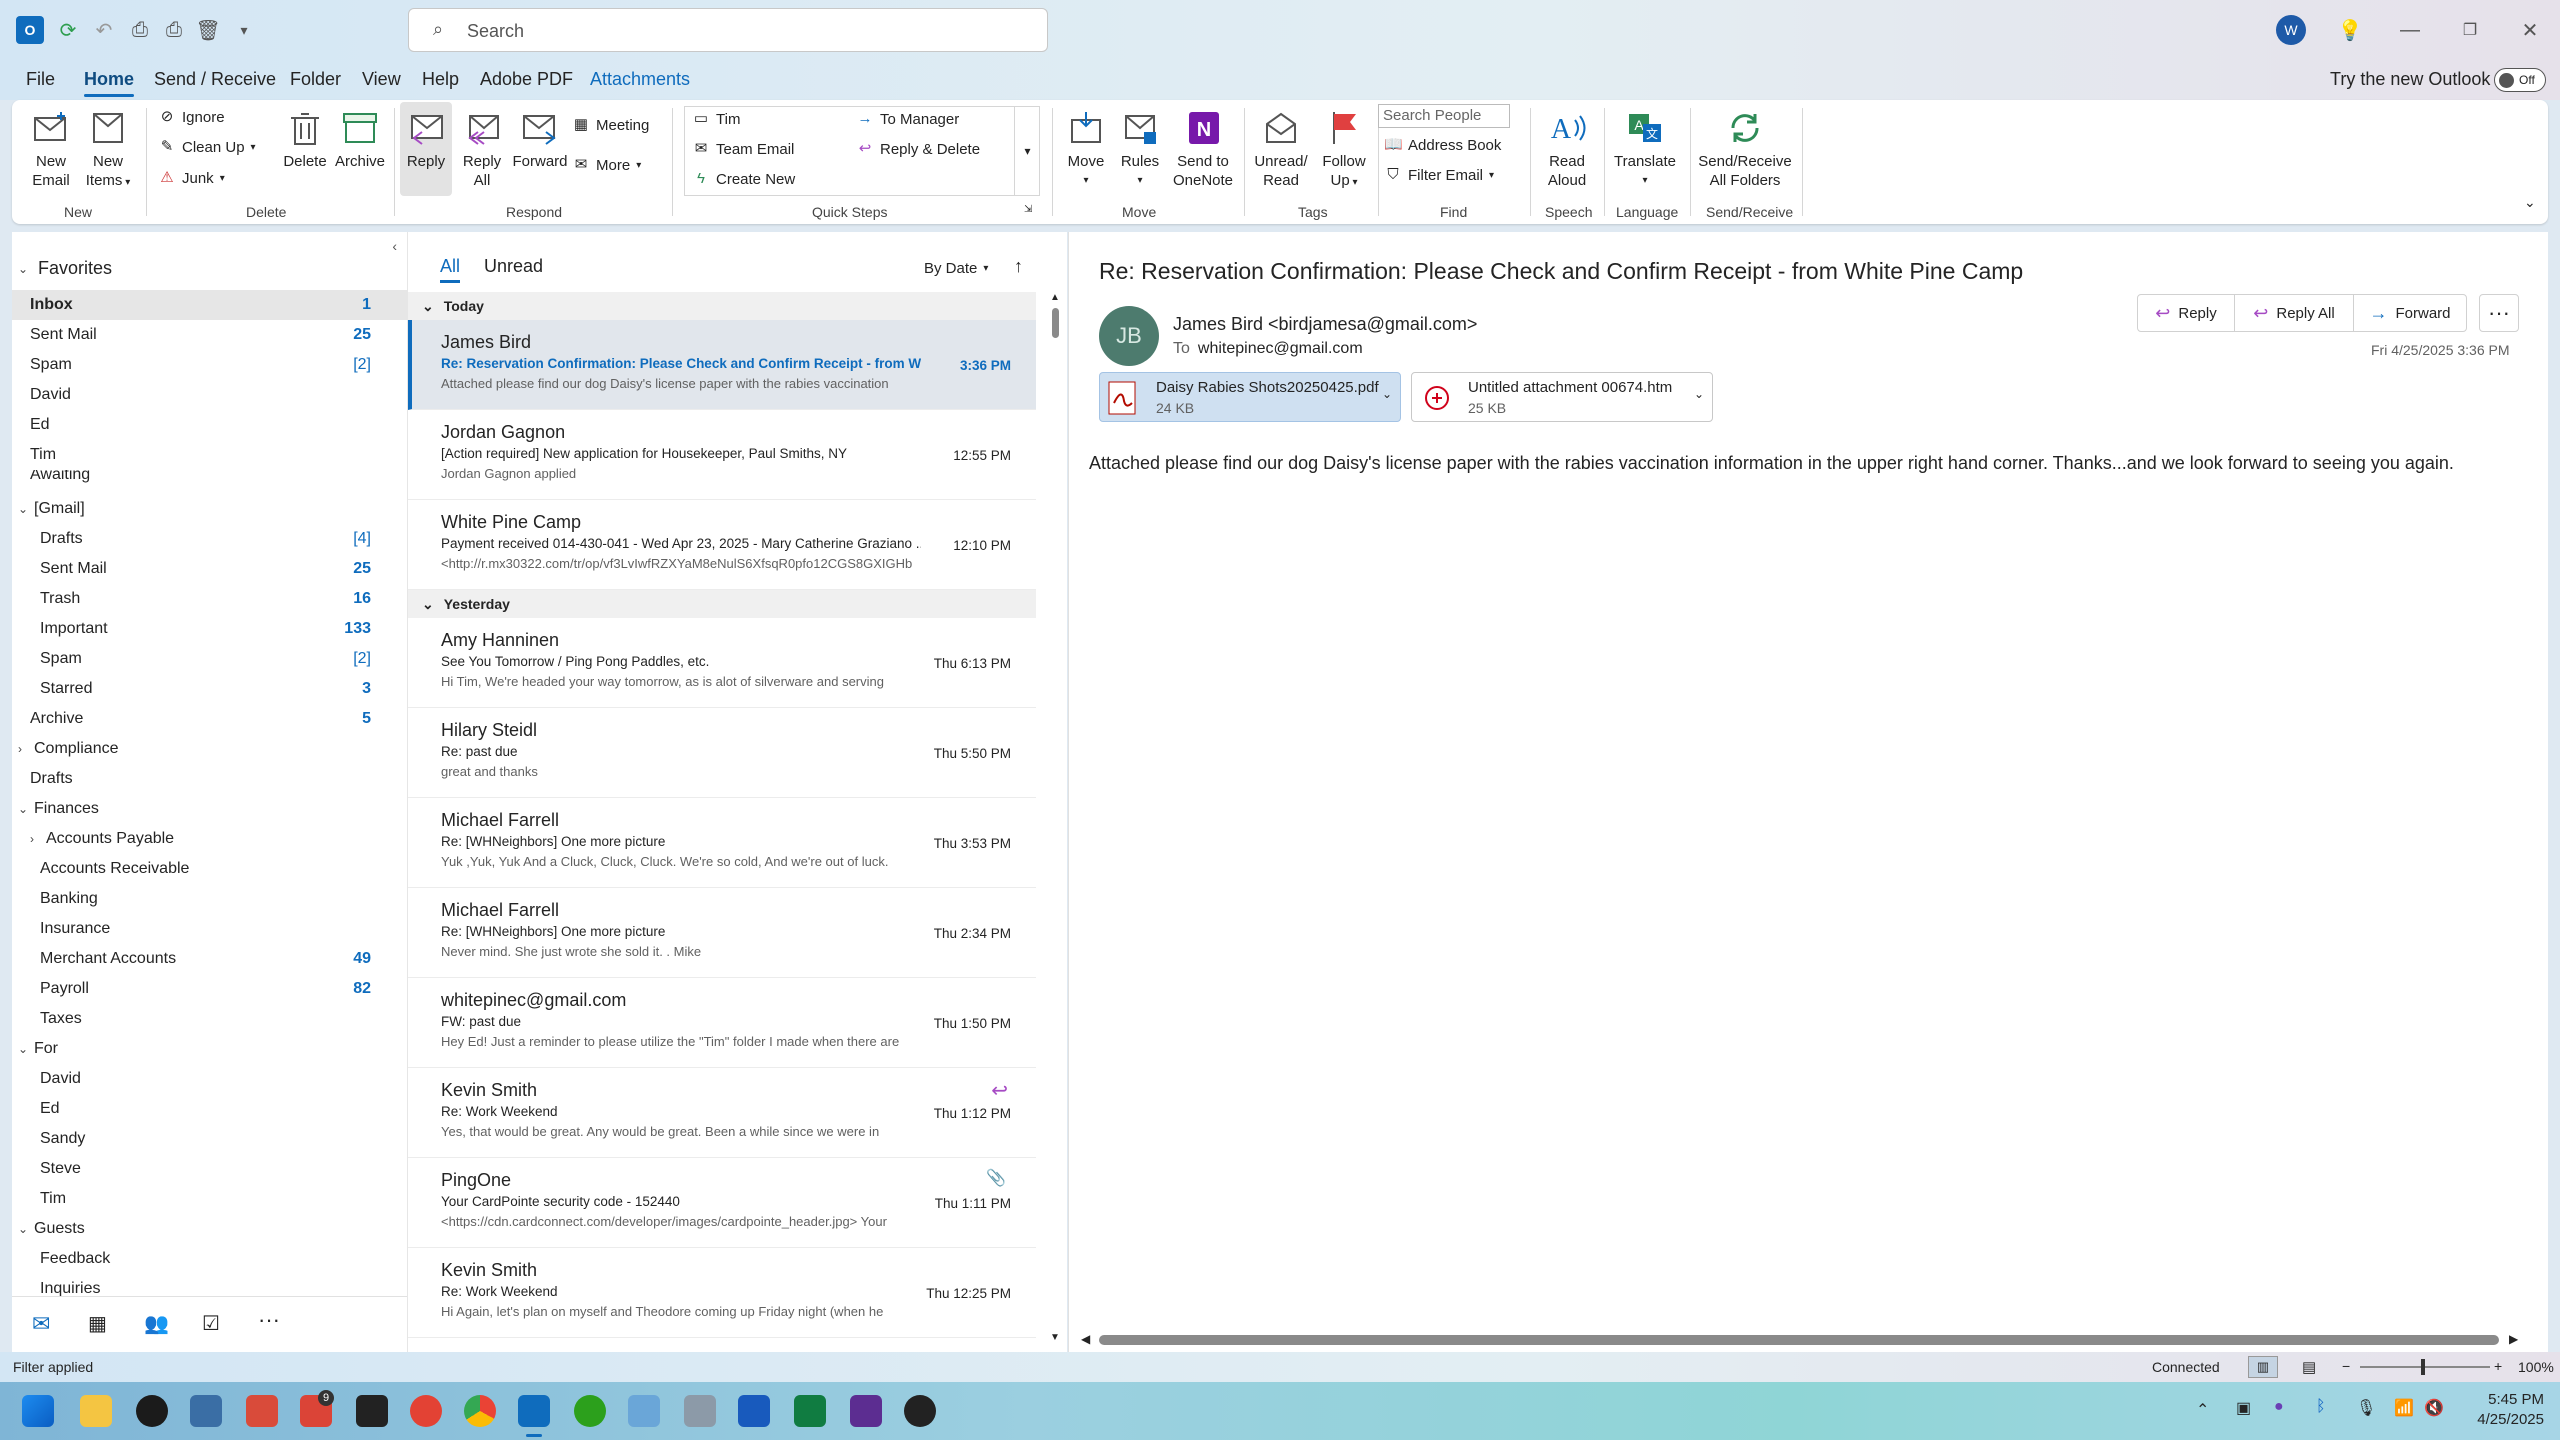  I want to click on undo-icon: ↶, so click(104, 30).